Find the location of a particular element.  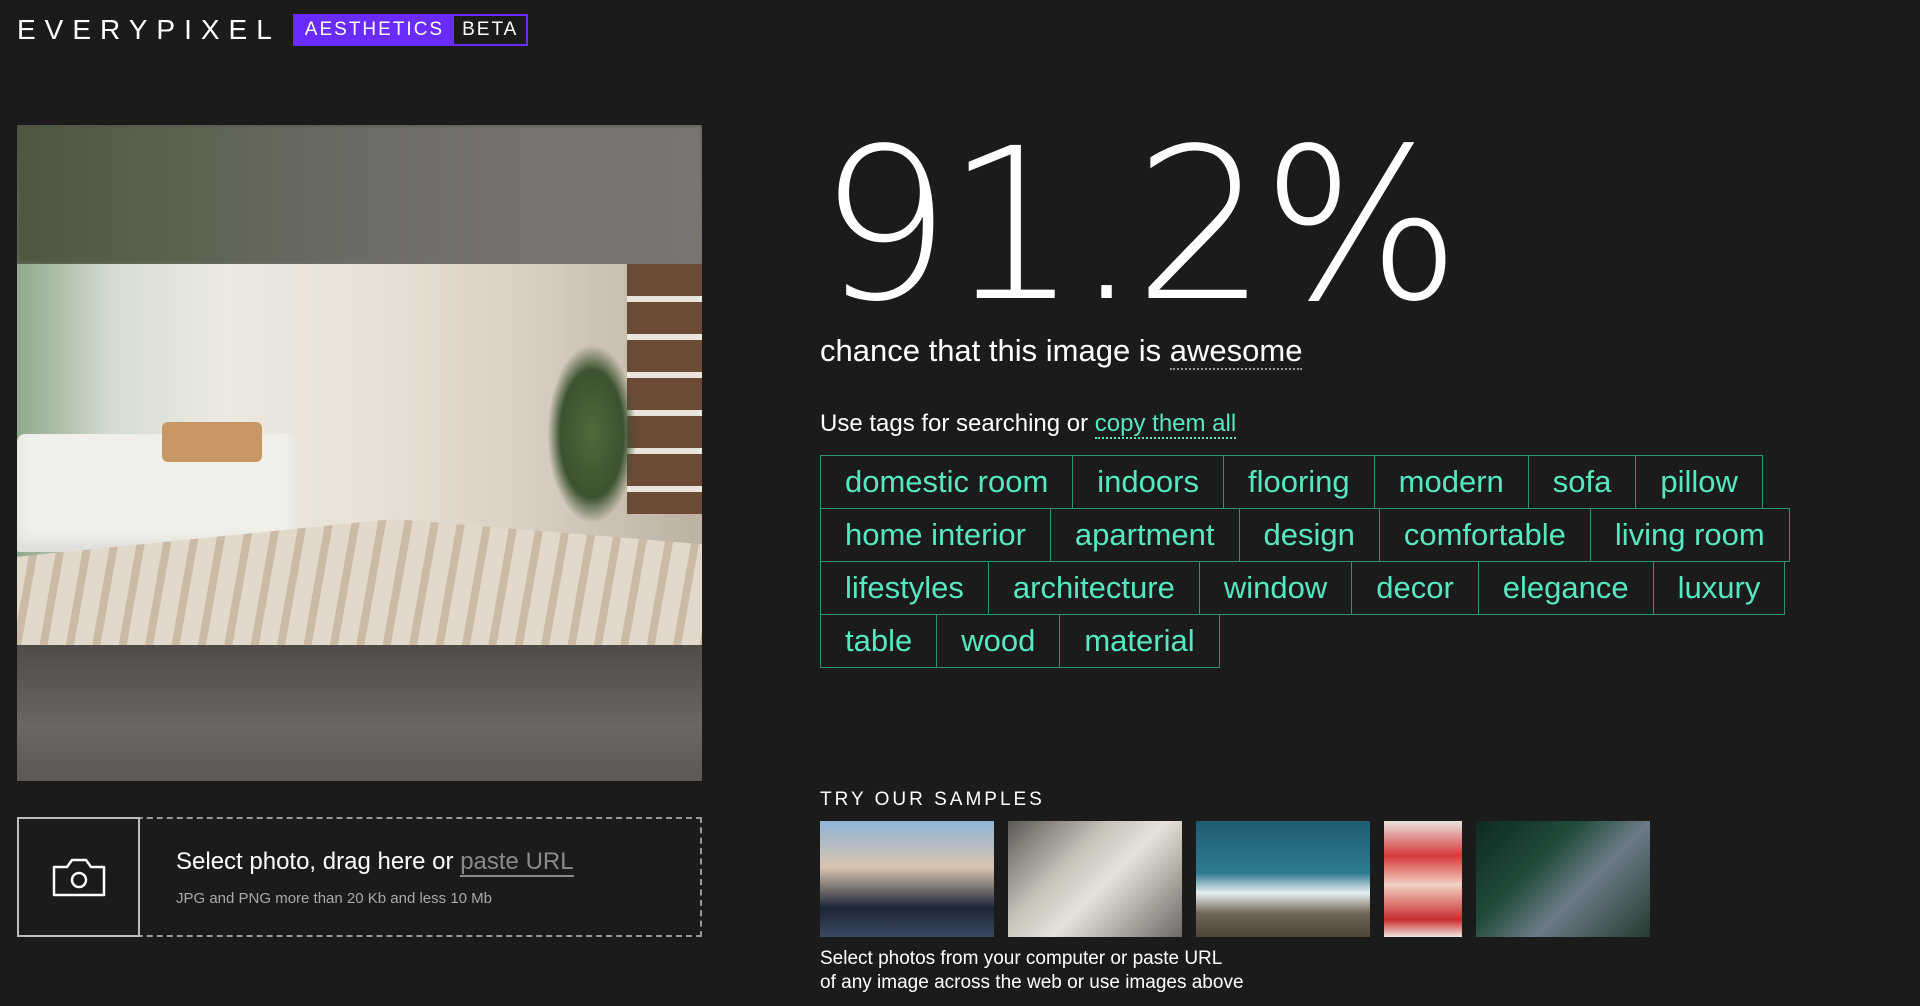

samples-title: TRY OUR SAMPLES is located at coordinates (932, 799).